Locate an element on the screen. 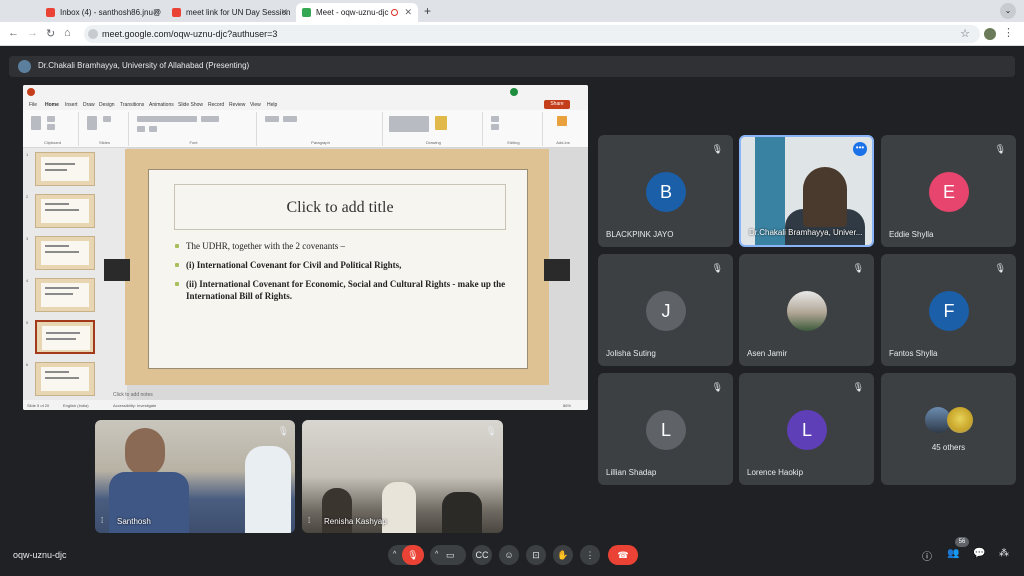 This screenshot has width=1024, height=576. menu-help: Help is located at coordinates (272, 105).